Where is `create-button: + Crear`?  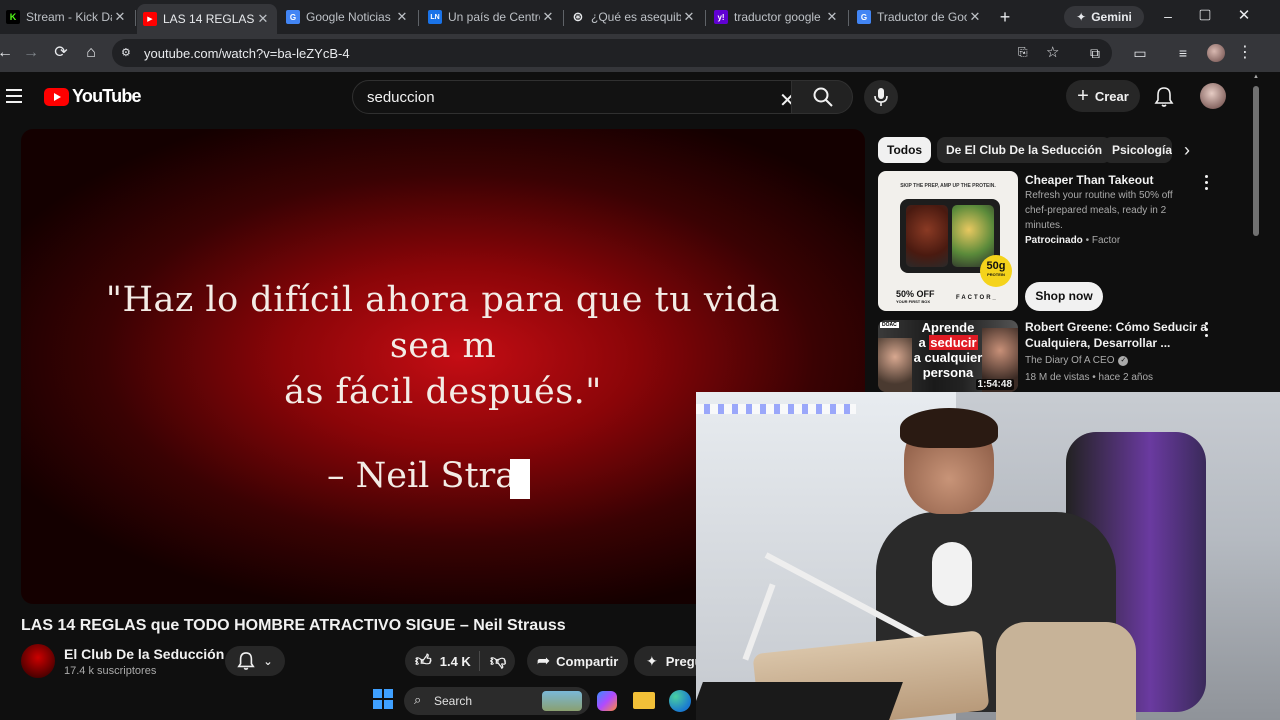 create-button: + Crear is located at coordinates (1103, 96).